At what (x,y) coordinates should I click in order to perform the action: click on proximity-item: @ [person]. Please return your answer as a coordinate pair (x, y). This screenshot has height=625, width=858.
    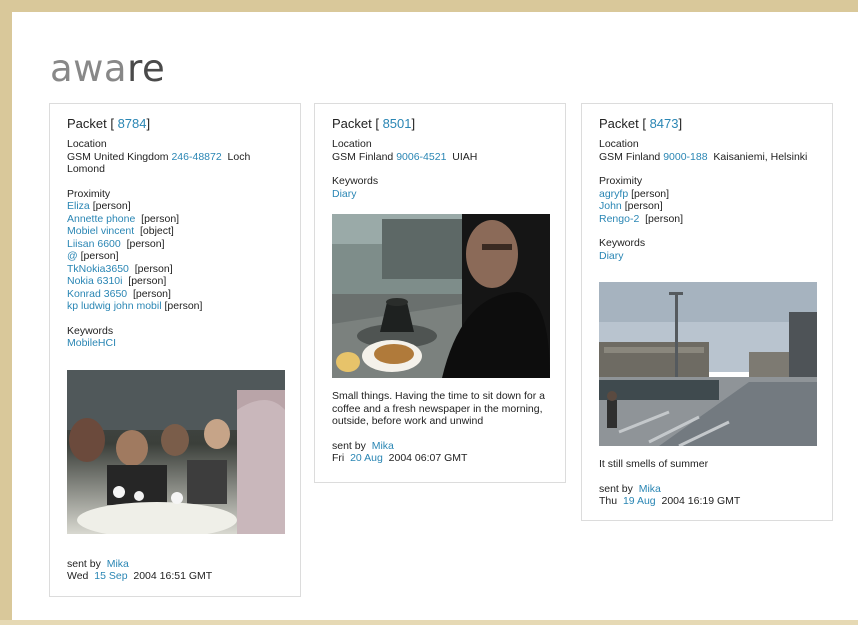
    Looking at the image, I should click on (175, 256).